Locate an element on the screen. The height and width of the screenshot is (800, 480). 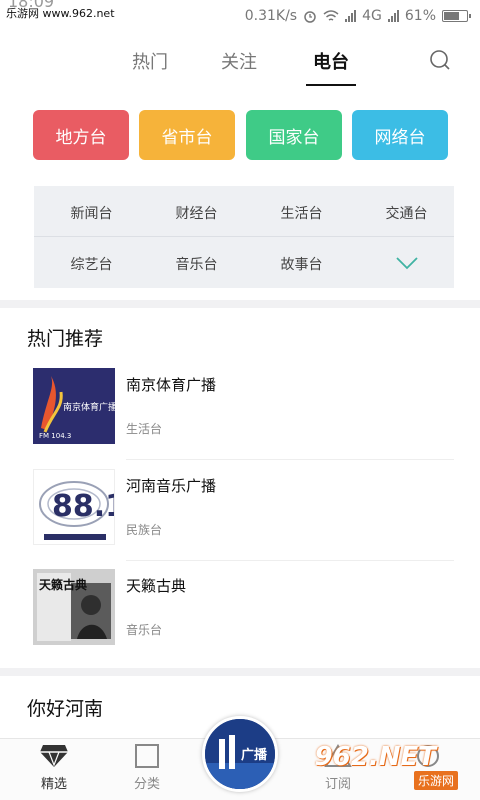
nav-featured: 精选 is located at coordinates (54, 769).